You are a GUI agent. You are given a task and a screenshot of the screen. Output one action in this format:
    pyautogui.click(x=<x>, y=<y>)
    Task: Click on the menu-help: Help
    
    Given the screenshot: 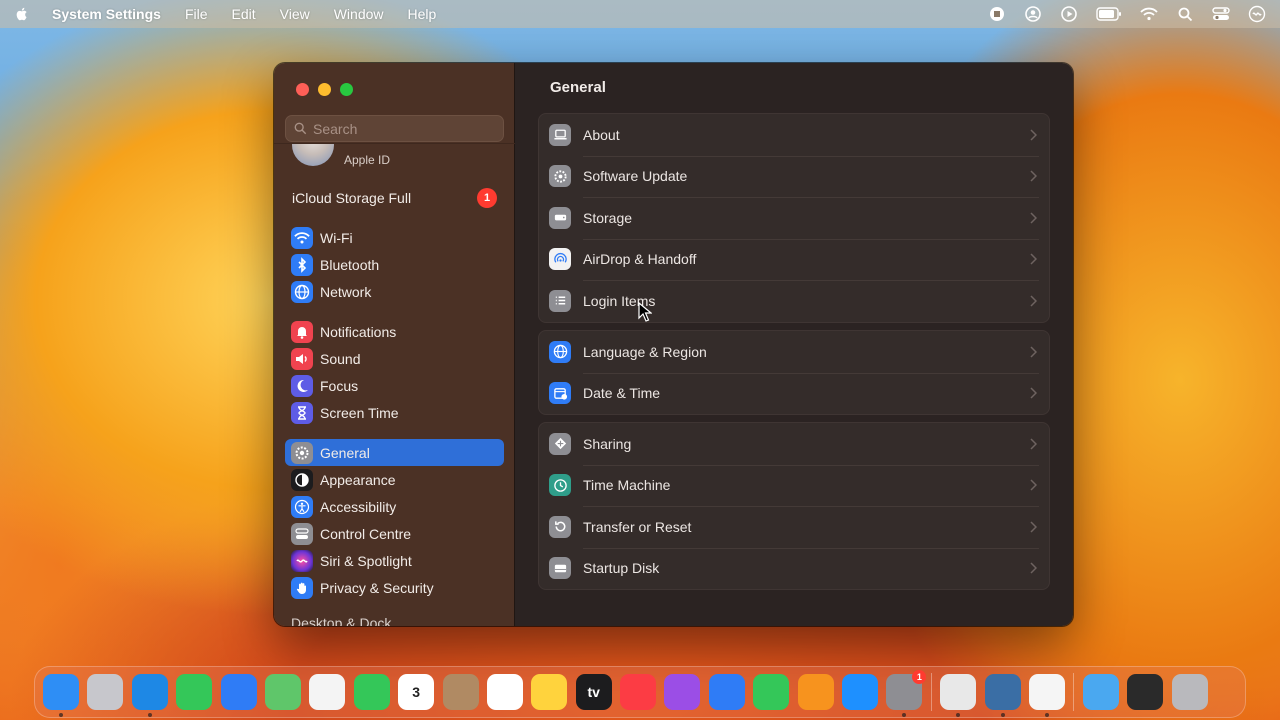 What is the action you would take?
    pyautogui.click(x=422, y=14)
    